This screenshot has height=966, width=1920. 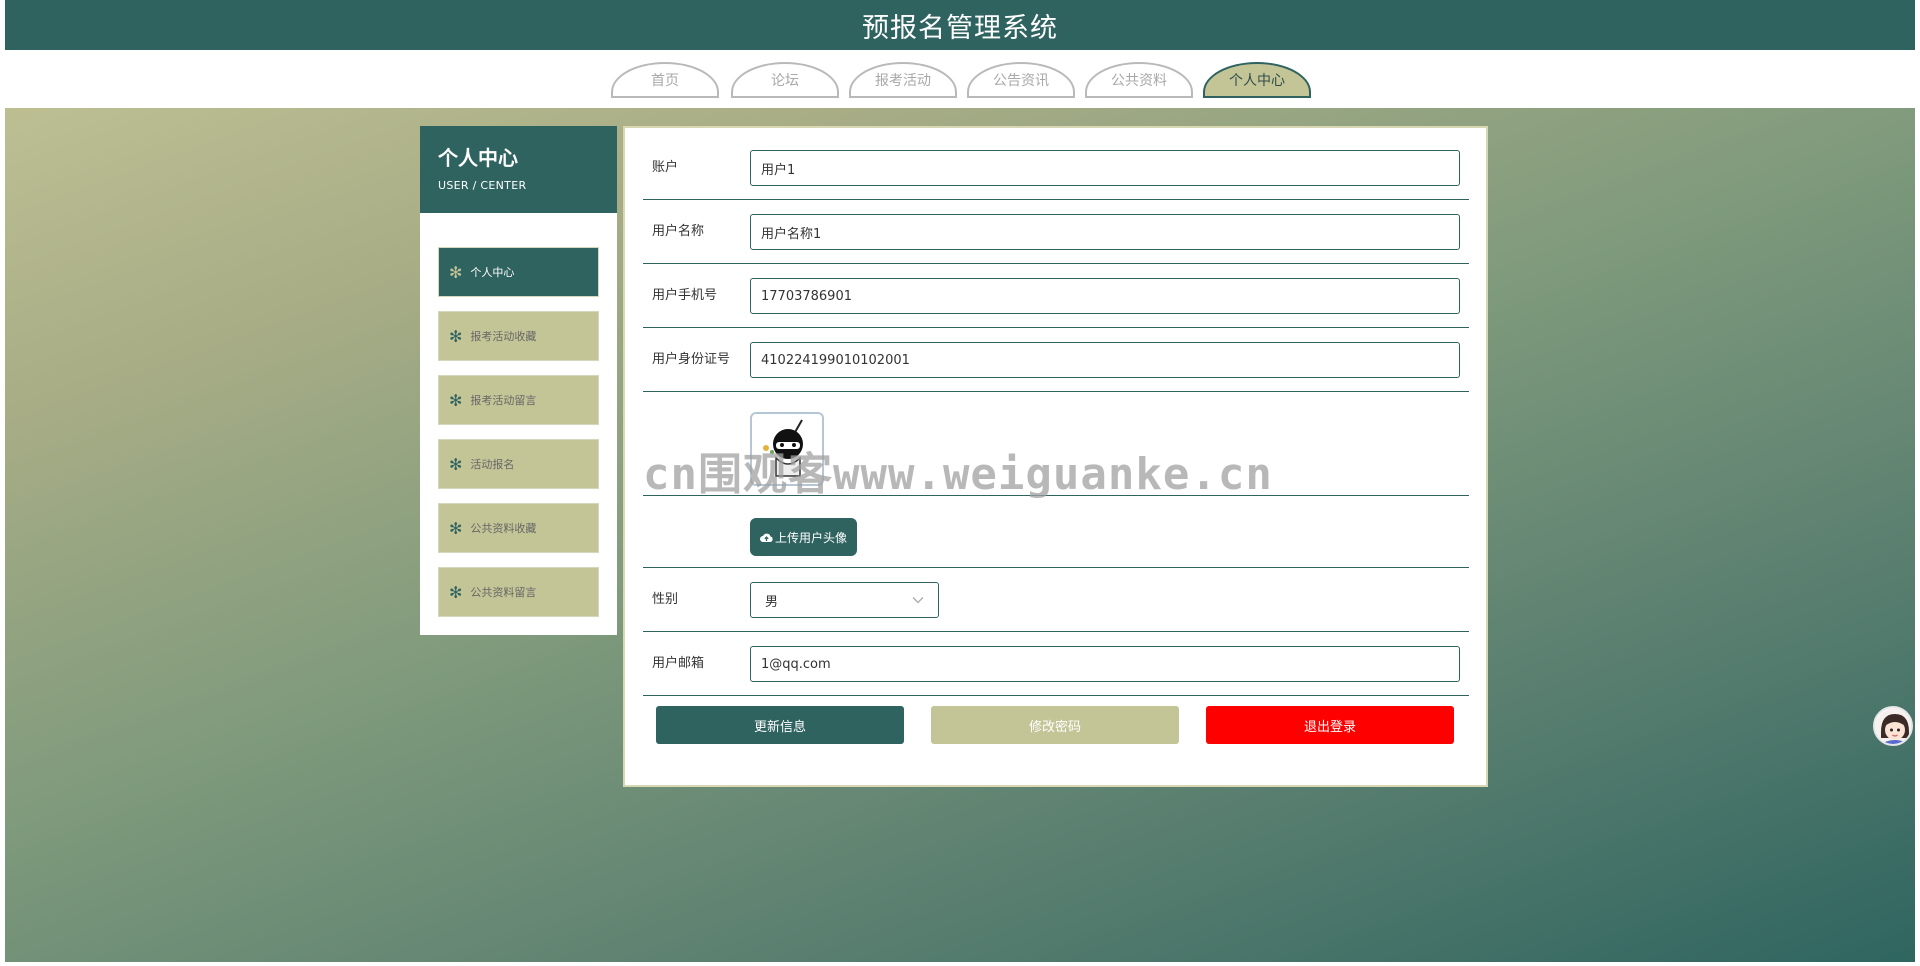 What do you see at coordinates (1056, 534) in the screenshot?
I see `form-row-upload: 上传用户头像` at bounding box center [1056, 534].